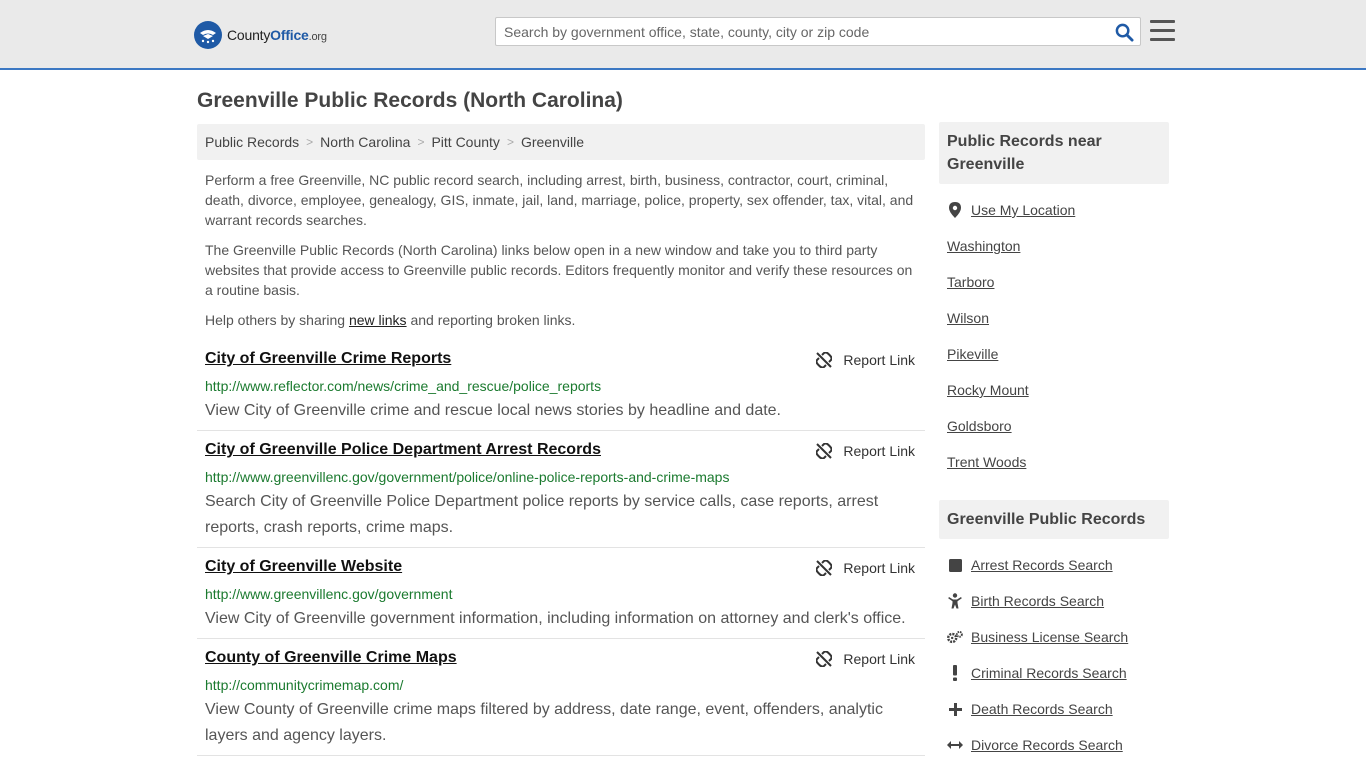 This screenshot has width=1366, height=768. I want to click on birth-records-link: Birth Records Search, so click(1025, 601).